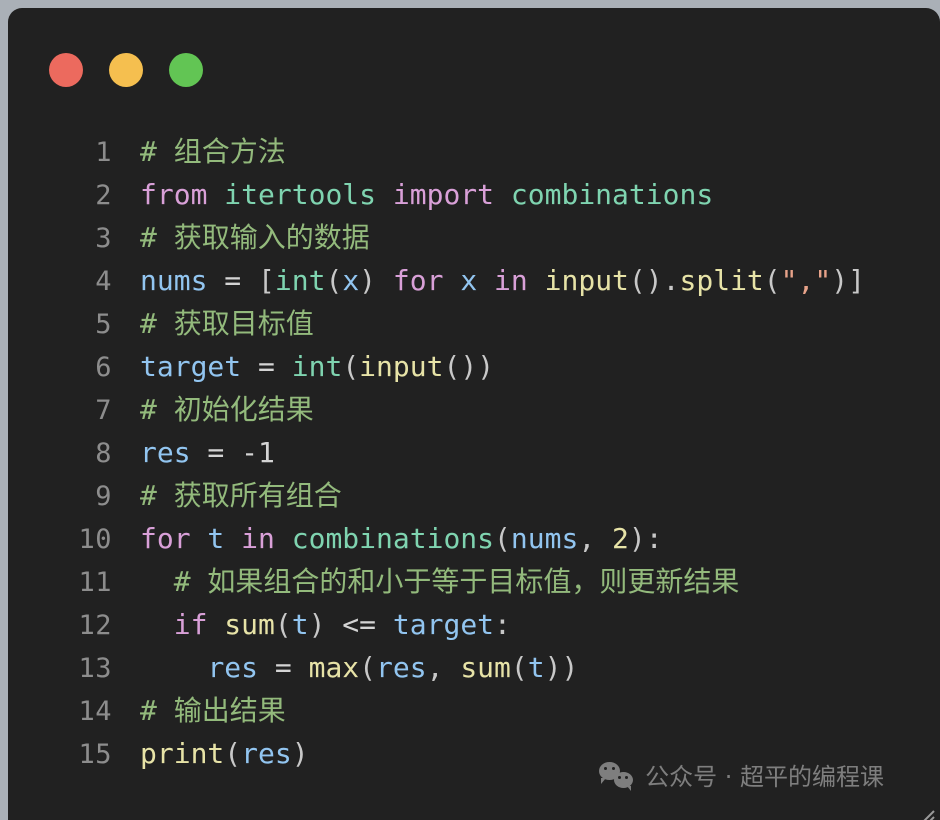 The width and height of the screenshot is (940, 820). What do you see at coordinates (620, 538) in the screenshot?
I see `token-number: 2` at bounding box center [620, 538].